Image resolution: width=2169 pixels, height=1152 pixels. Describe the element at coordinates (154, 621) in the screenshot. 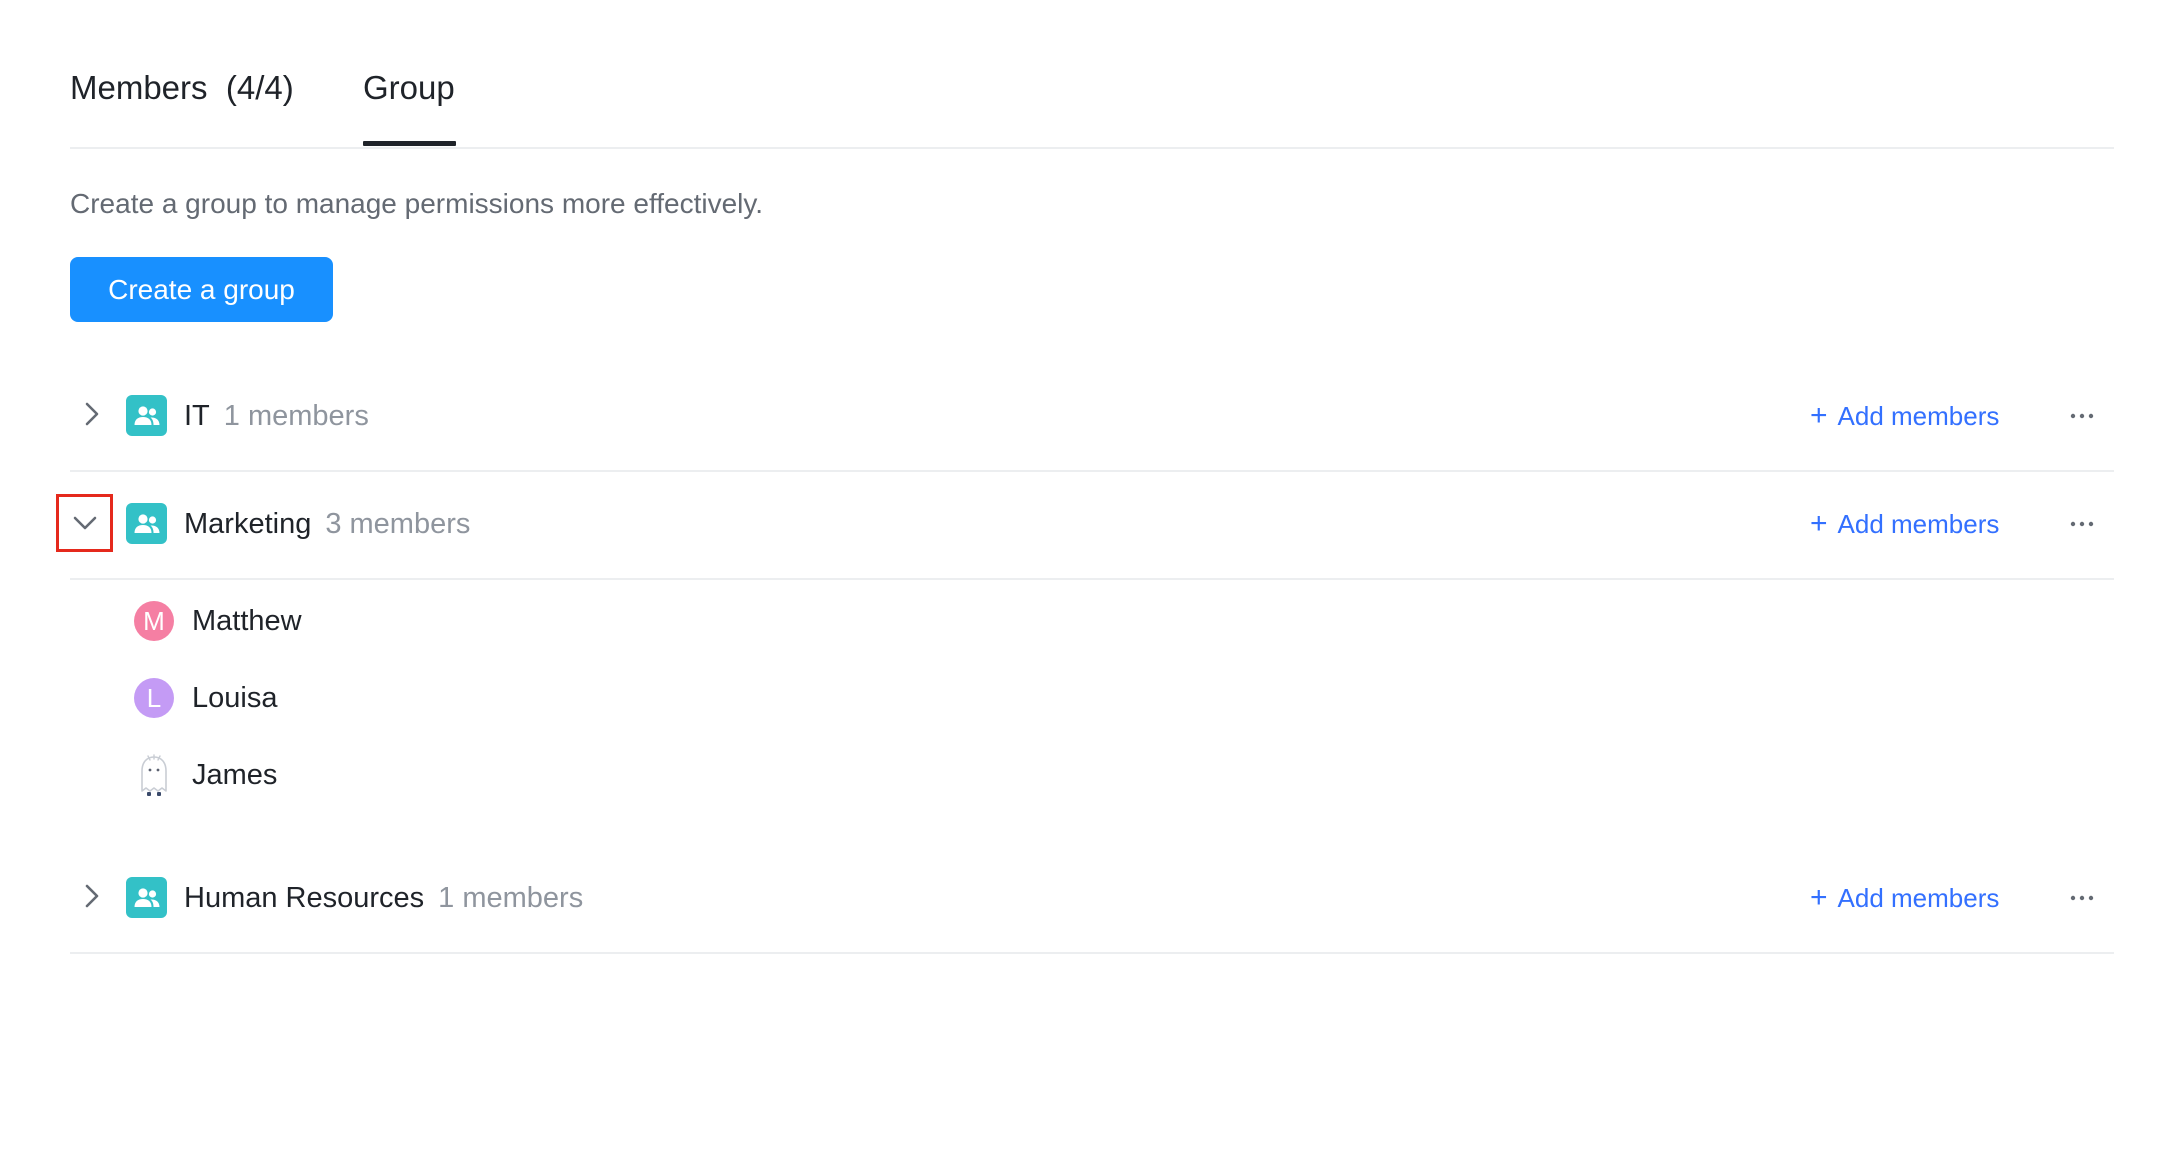

I see `avatar: M` at that location.